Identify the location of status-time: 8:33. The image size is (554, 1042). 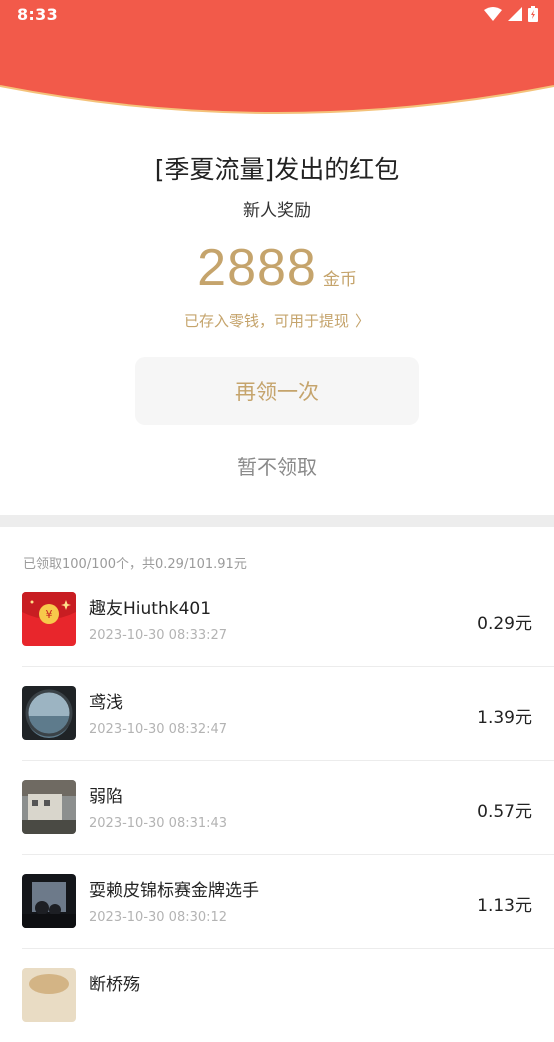
(37, 14).